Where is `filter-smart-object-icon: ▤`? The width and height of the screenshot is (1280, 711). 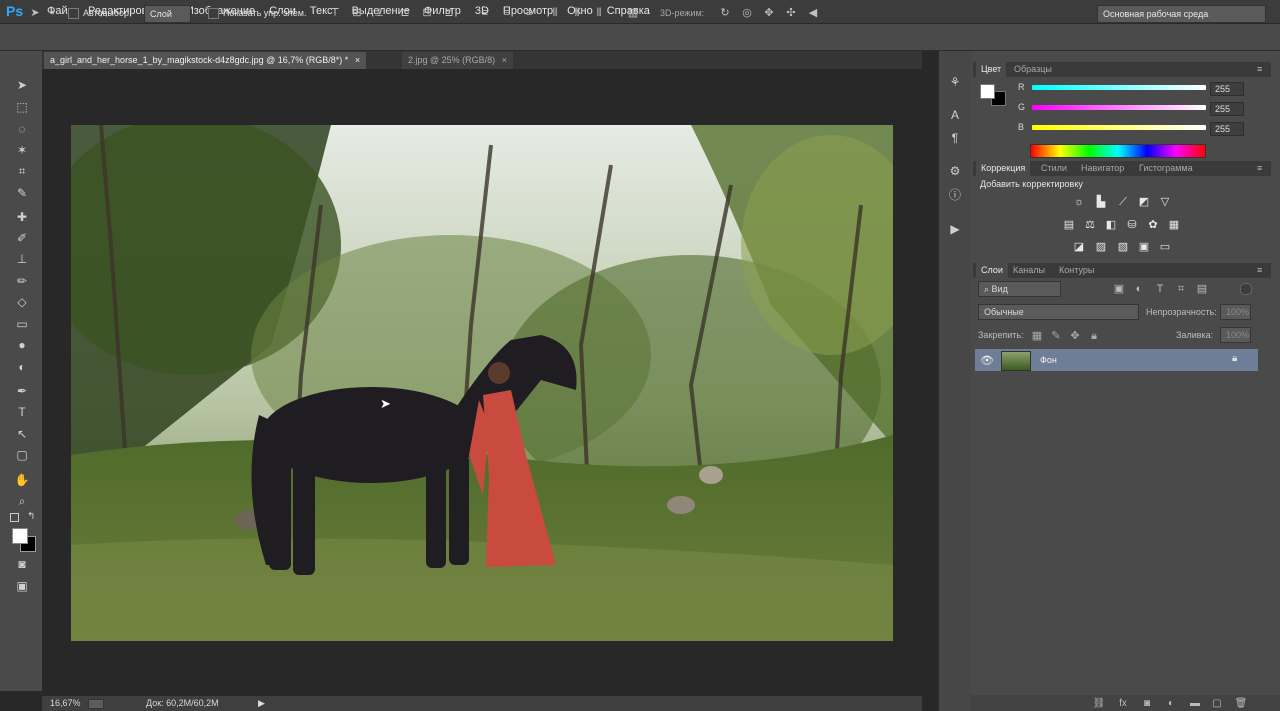
filter-smart-object-icon: ▤ is located at coordinates (1202, 289).